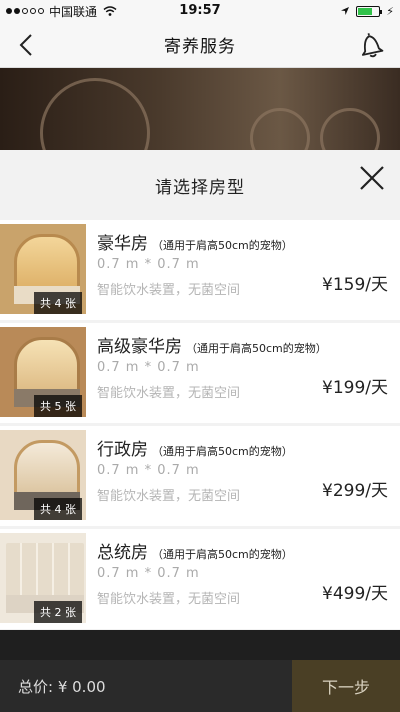 The height and width of the screenshot is (712, 400). Describe the element at coordinates (122, 450) in the screenshot. I see `room-name: 行政房` at that location.